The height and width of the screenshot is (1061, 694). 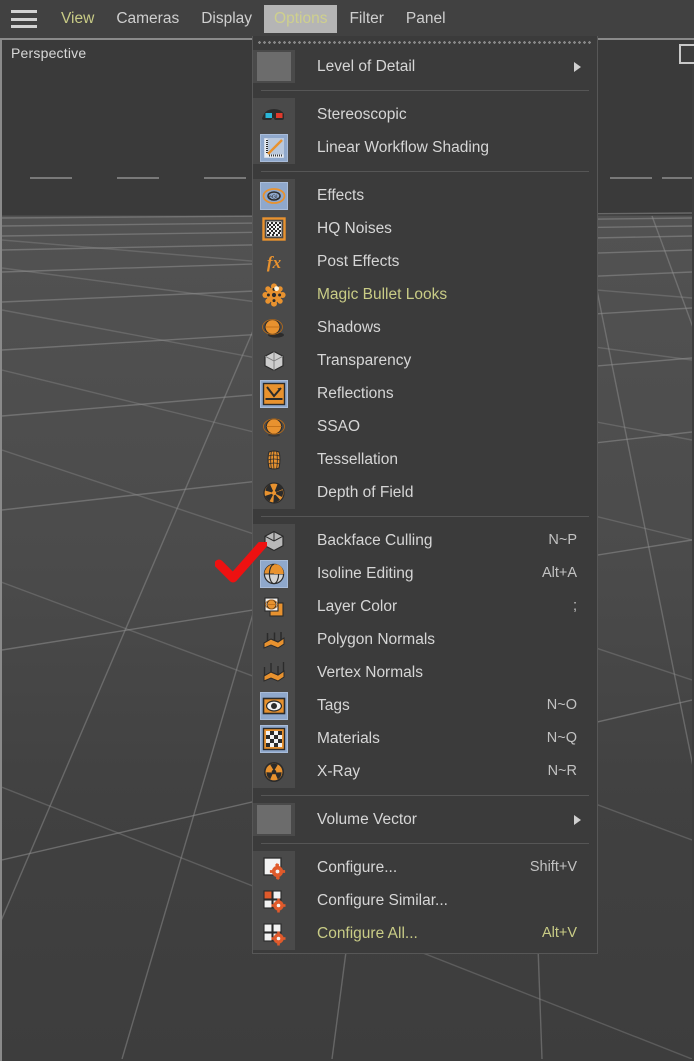 I want to click on menu-item-label: Post Effects, so click(x=358, y=261).